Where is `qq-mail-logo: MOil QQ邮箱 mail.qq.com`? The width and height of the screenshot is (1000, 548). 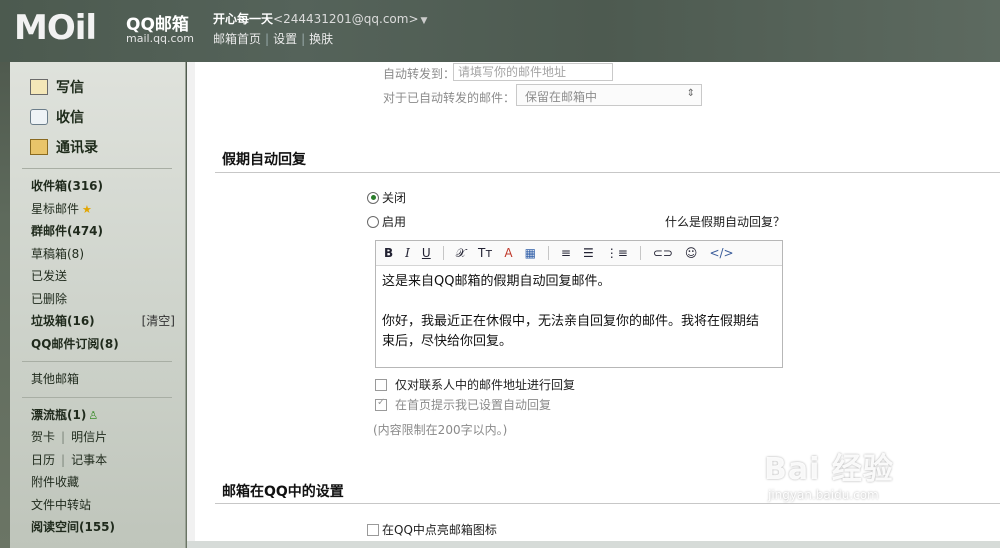 qq-mail-logo: MOil QQ邮箱 mail.qq.com is located at coordinates (109, 29).